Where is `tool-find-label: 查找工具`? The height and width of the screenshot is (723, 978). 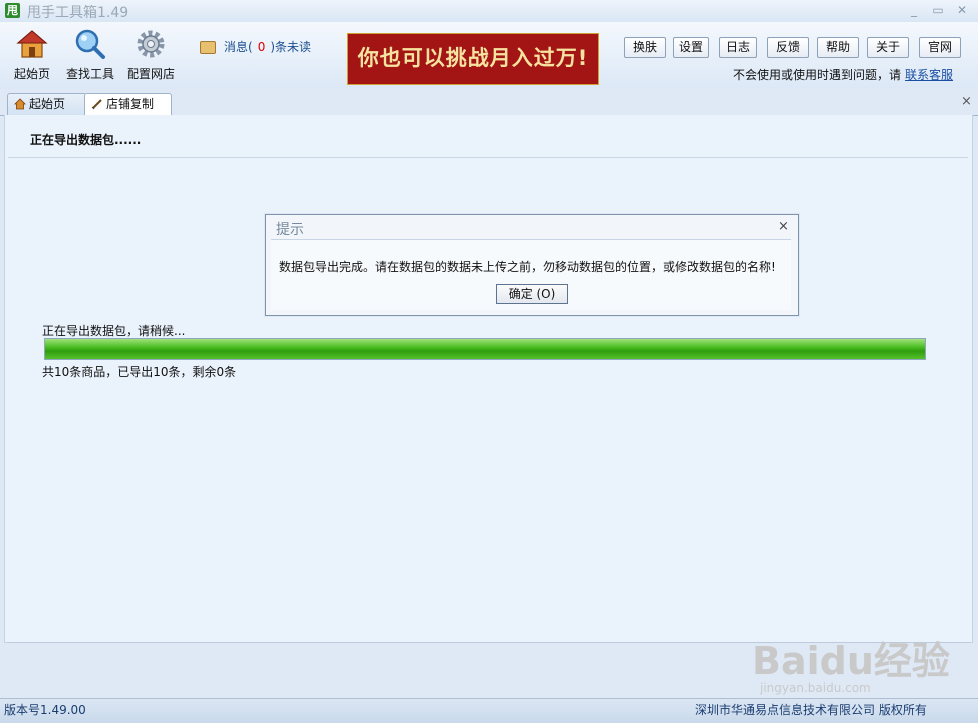 tool-find-label: 查找工具 is located at coordinates (89, 74).